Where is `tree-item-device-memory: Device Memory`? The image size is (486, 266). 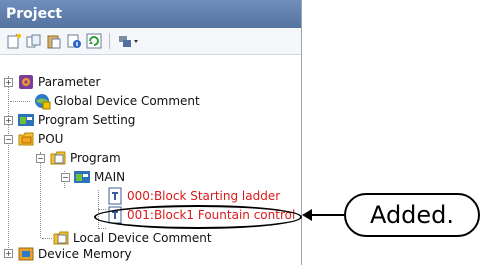 tree-item-device-memory: Device Memory is located at coordinates (74, 254).